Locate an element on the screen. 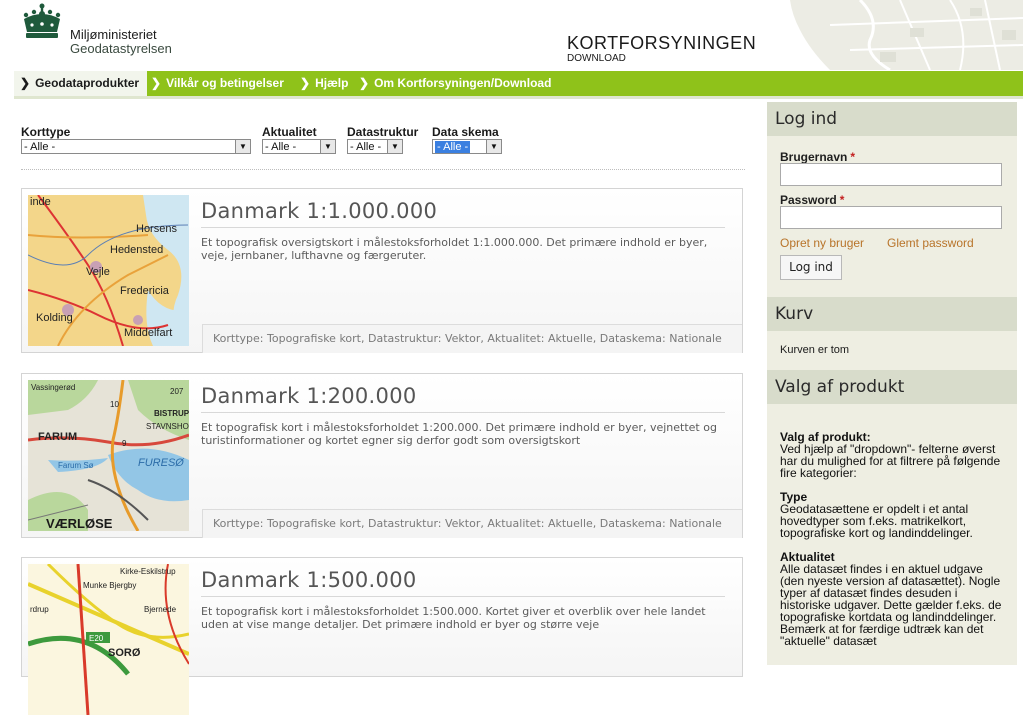 The width and height of the screenshot is (1023, 715). thumb-label: E20 is located at coordinates (96, 638).